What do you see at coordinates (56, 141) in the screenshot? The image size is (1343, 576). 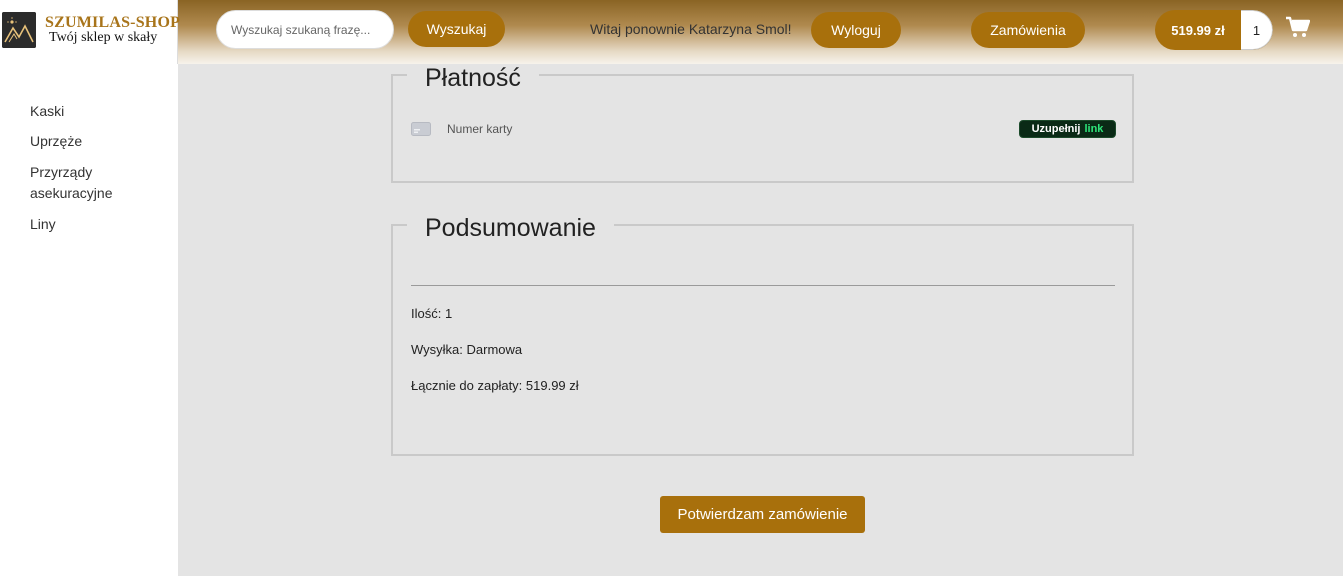 I see `sidebar-item-uprzeze: Uprzęże` at bounding box center [56, 141].